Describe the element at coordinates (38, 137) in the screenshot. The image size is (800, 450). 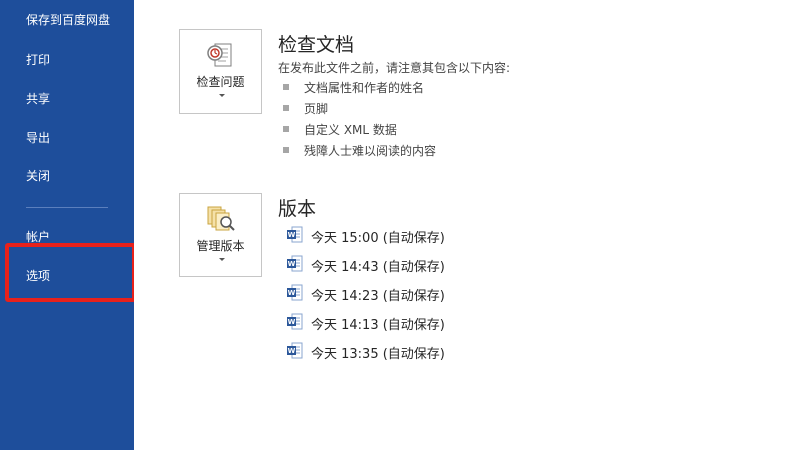
I see `sidebar-item-export: 导出` at that location.